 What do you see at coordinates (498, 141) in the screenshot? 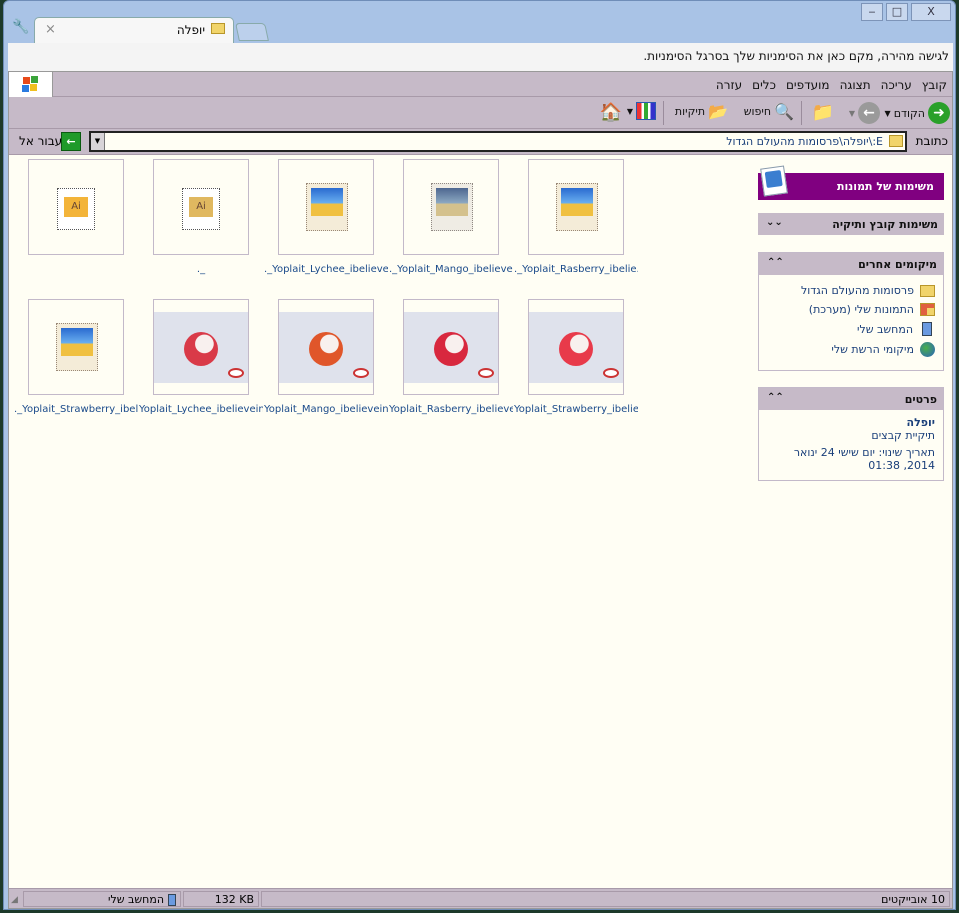
I see `address-input: E:\יופלה\פרסומות מהעולם הגדול ▼` at bounding box center [498, 141].